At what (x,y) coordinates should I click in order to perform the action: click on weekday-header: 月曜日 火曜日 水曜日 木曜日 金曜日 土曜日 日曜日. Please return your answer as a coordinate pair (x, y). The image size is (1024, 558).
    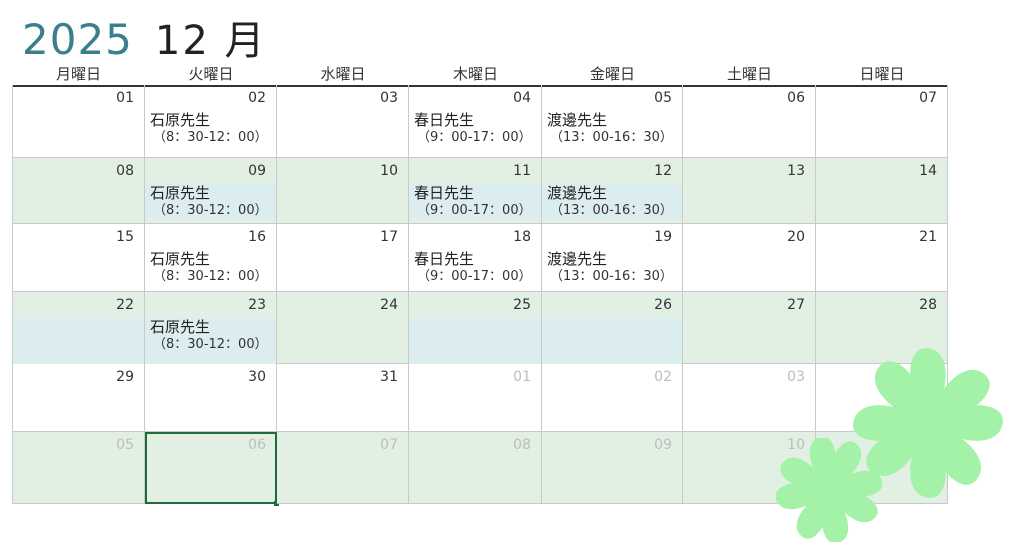
    Looking at the image, I should click on (480, 75).